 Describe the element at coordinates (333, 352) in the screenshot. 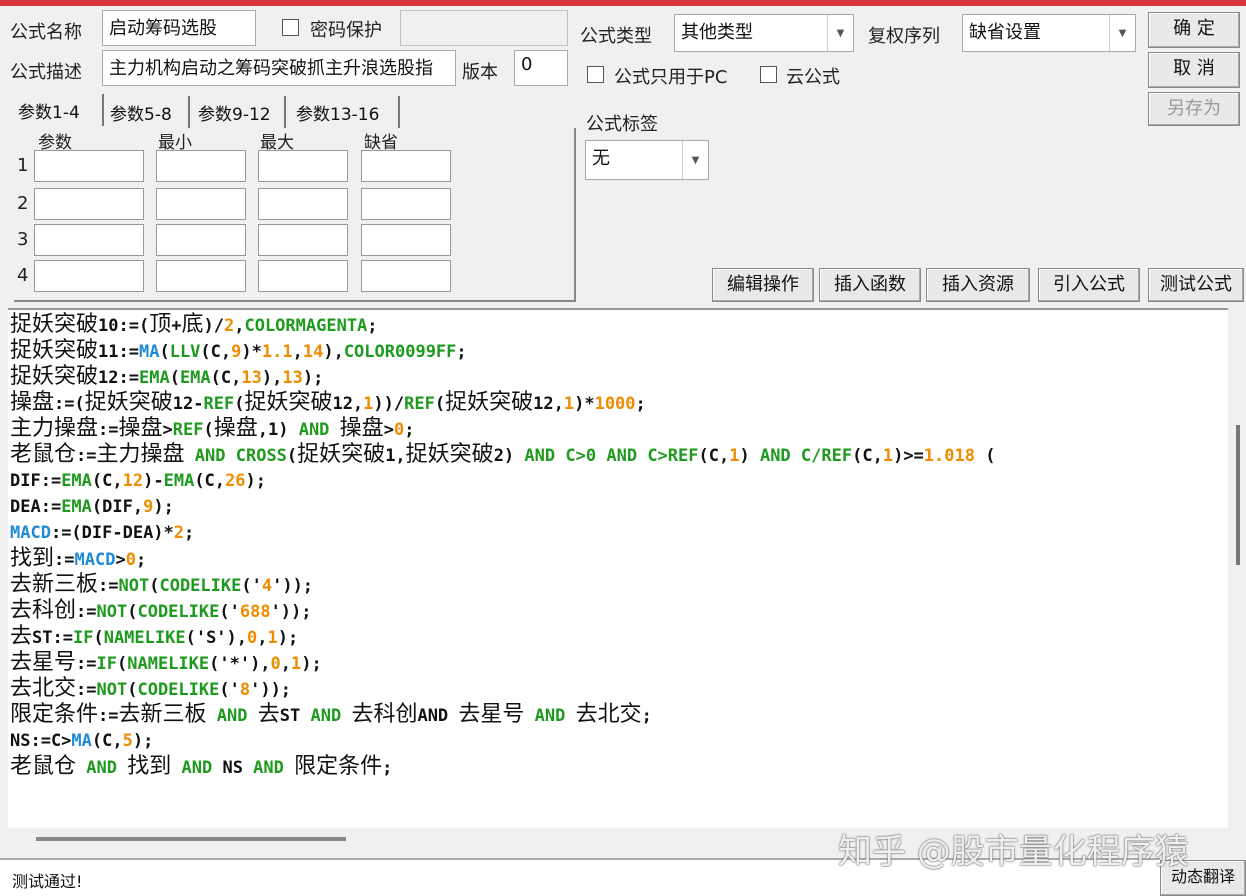

I see `code-token: ),` at that location.